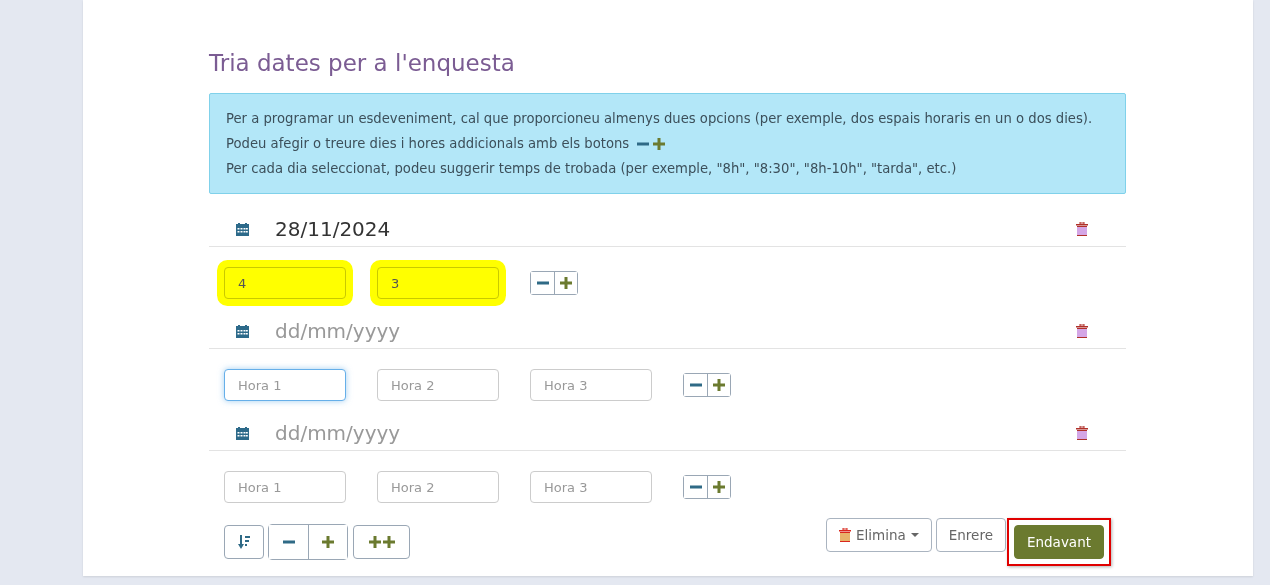 This screenshot has height=585, width=1270. I want to click on add-day-button, so click(327, 542).